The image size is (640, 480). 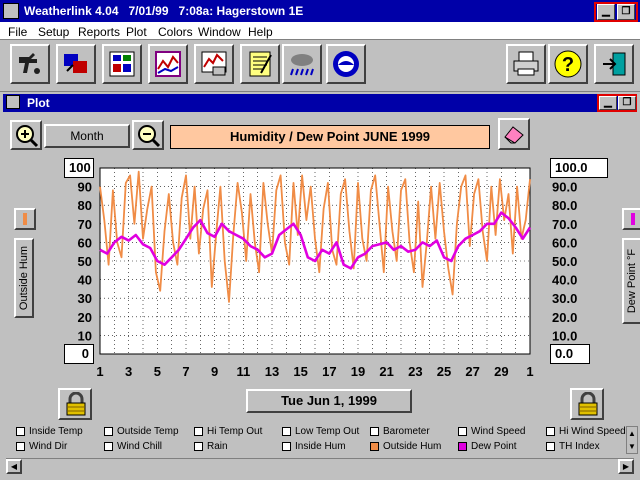 What do you see at coordinates (358, 371) in the screenshot?
I see `x-tick-label: 19` at bounding box center [358, 371].